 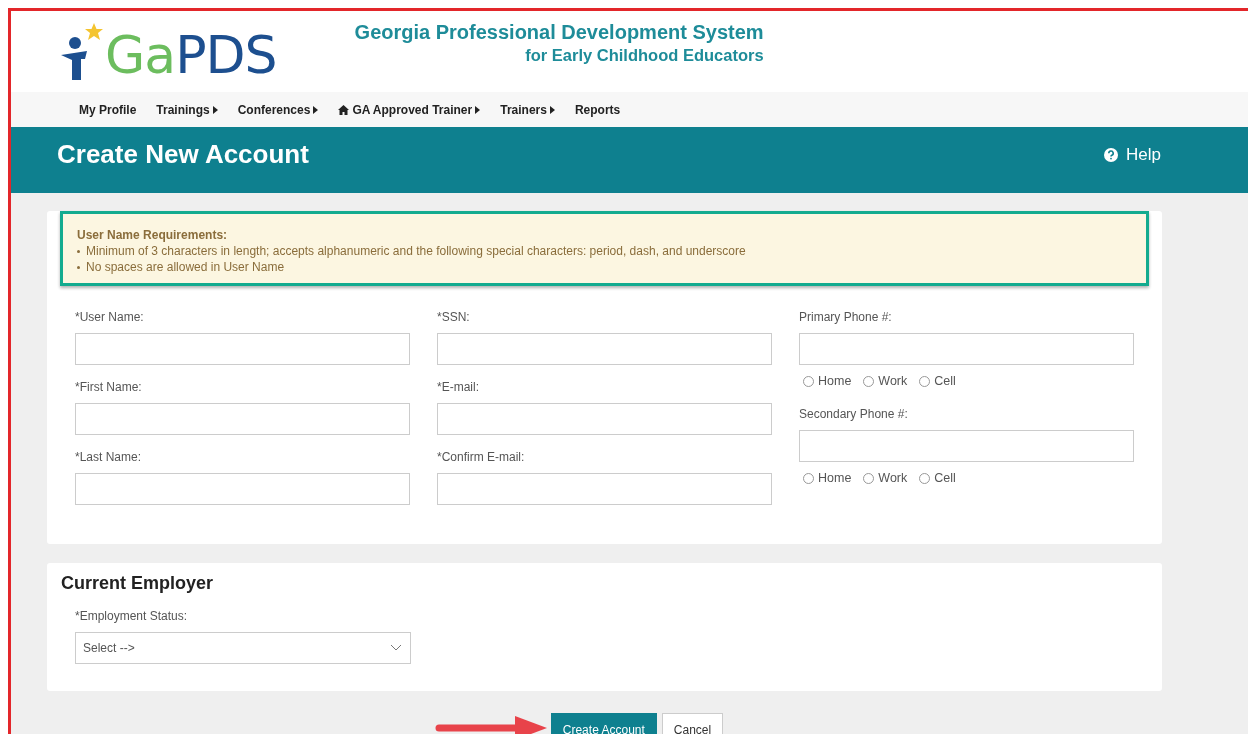 I want to click on notice-title: User Name Requirements:, so click(x=153, y=235).